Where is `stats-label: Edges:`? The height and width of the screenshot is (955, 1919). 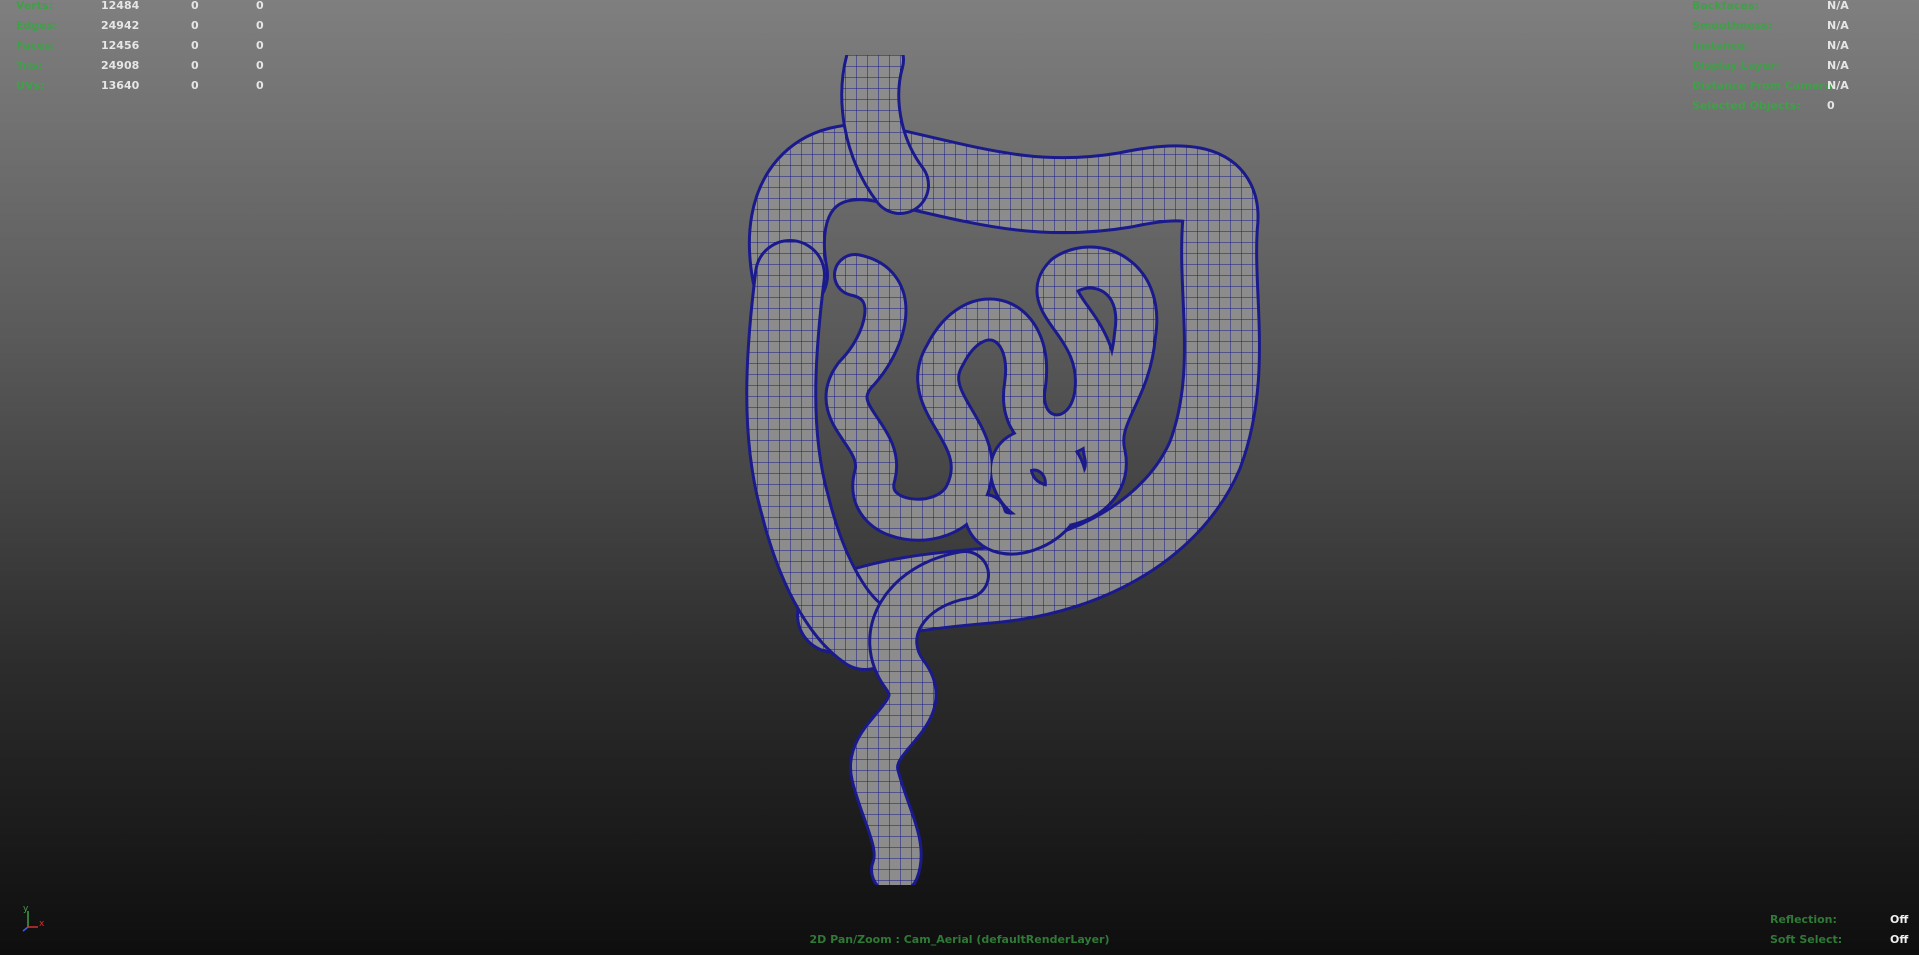
stats-label: Edges: is located at coordinates (37, 25).